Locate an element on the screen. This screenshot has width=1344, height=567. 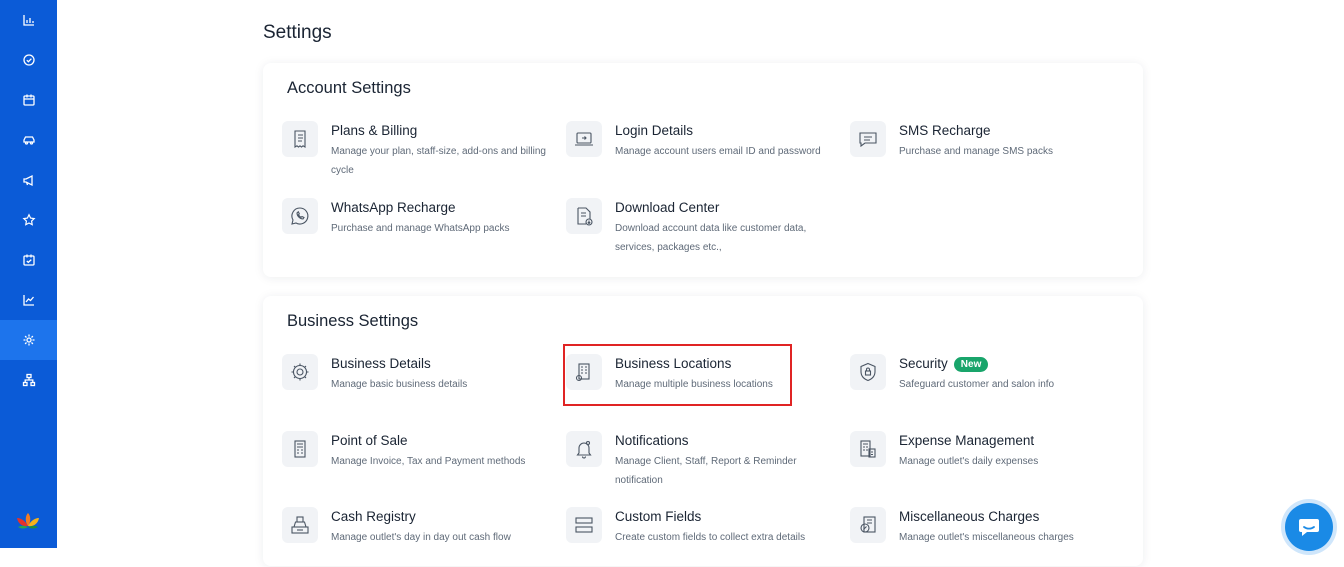
sidebar-item-tasks is located at coordinates (28, 60).